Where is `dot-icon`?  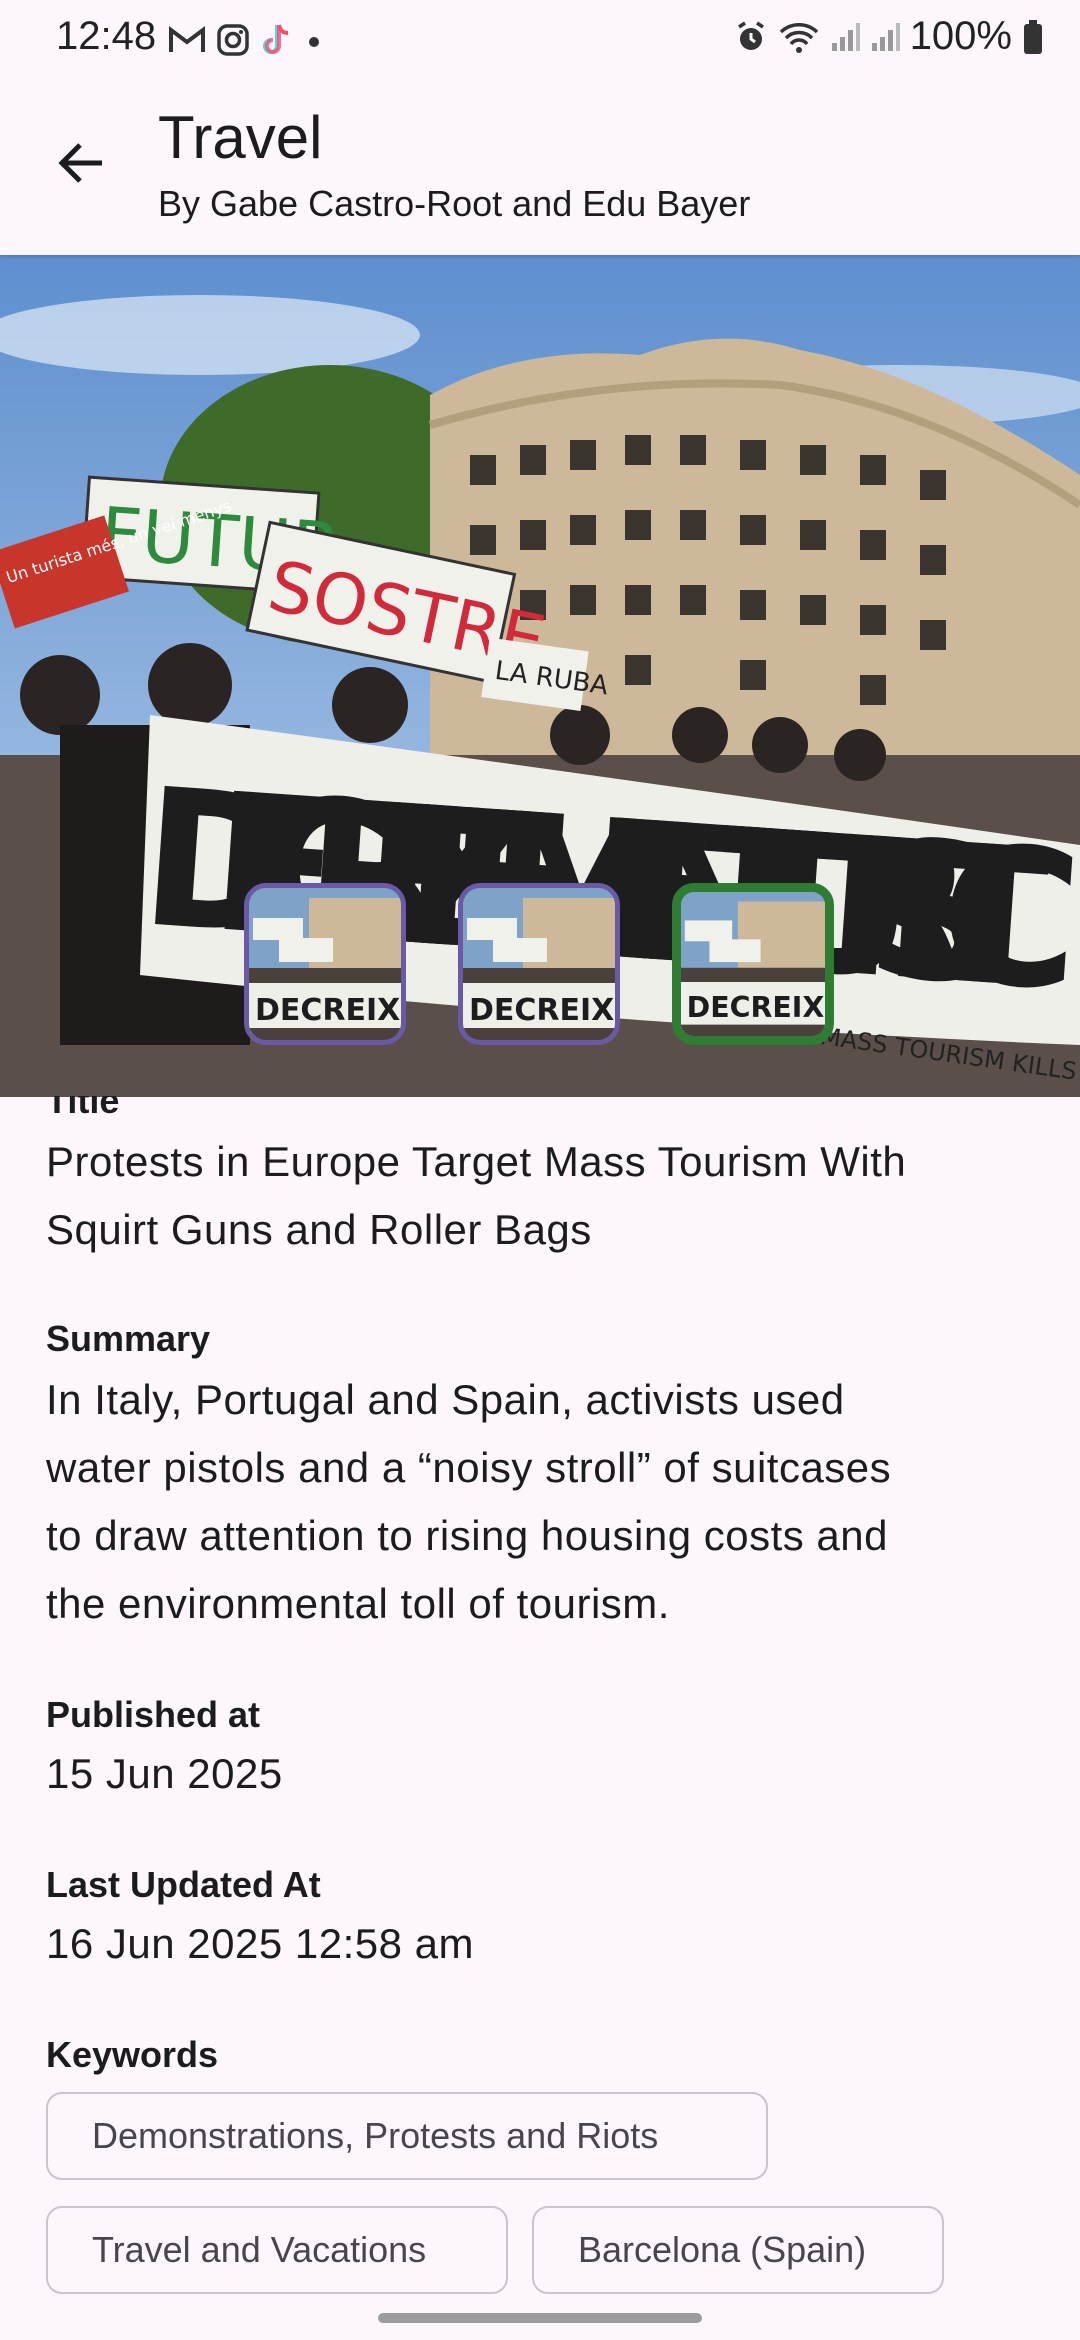 dot-icon is located at coordinates (314, 40).